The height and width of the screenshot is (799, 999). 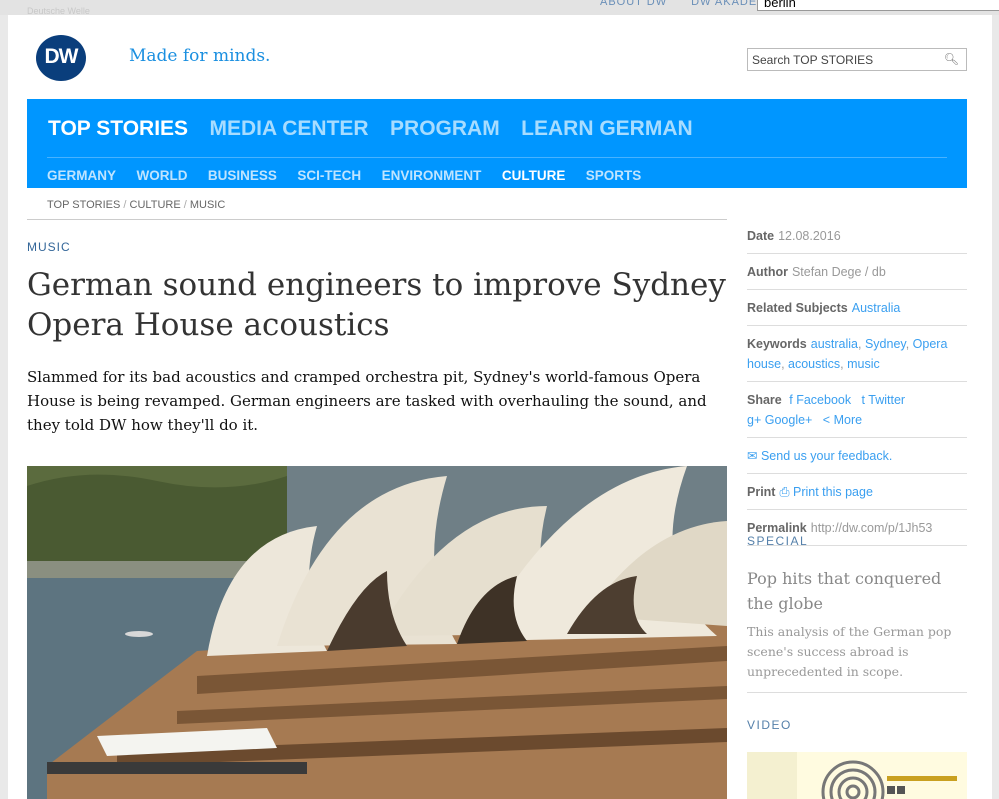 What do you see at coordinates (118, 128) in the screenshot?
I see `nav-top-stories: TOP STORIES` at bounding box center [118, 128].